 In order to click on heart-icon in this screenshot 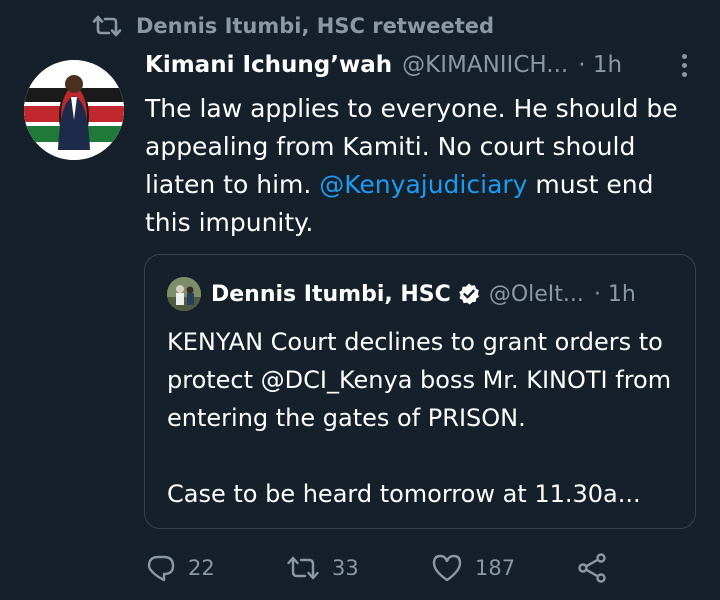, I will do `click(447, 568)`.